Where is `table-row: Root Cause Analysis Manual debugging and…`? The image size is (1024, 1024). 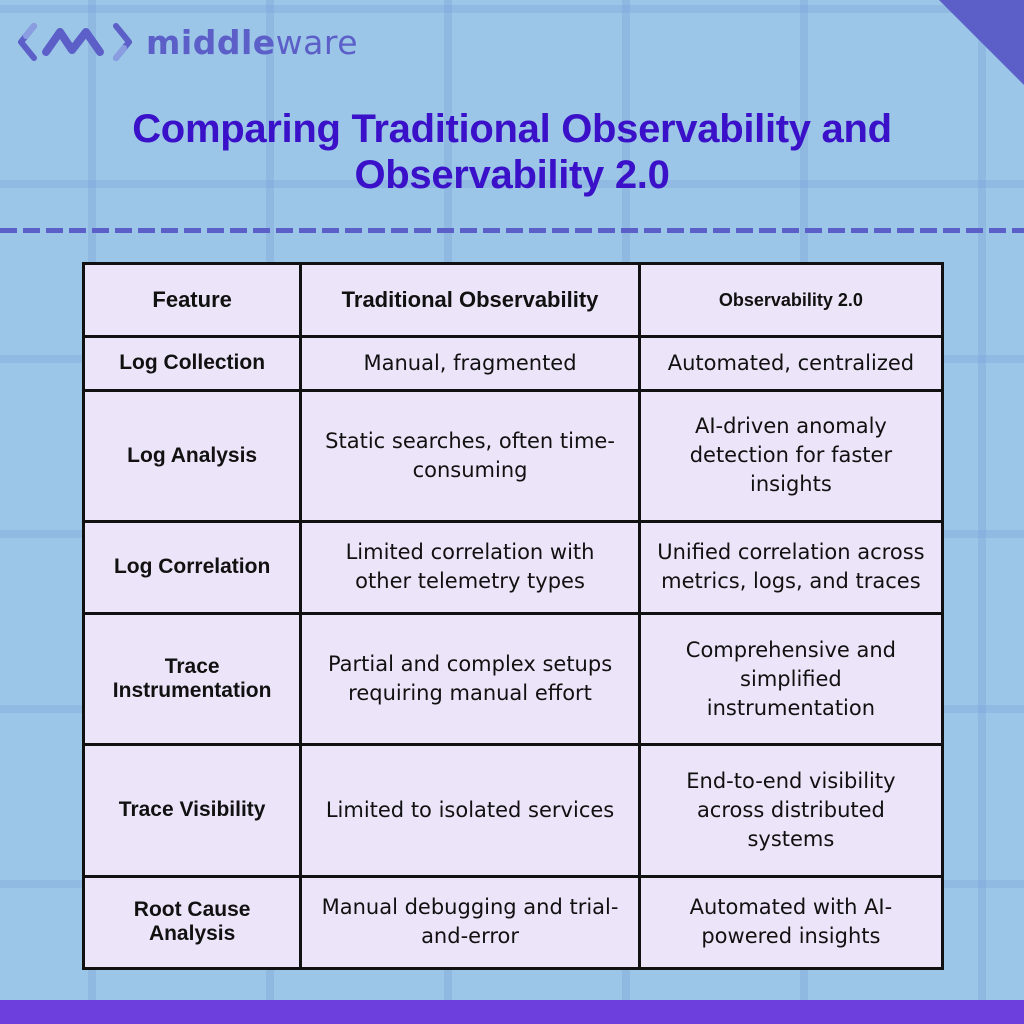 table-row: Root Cause Analysis Manual debugging and… is located at coordinates (513, 922).